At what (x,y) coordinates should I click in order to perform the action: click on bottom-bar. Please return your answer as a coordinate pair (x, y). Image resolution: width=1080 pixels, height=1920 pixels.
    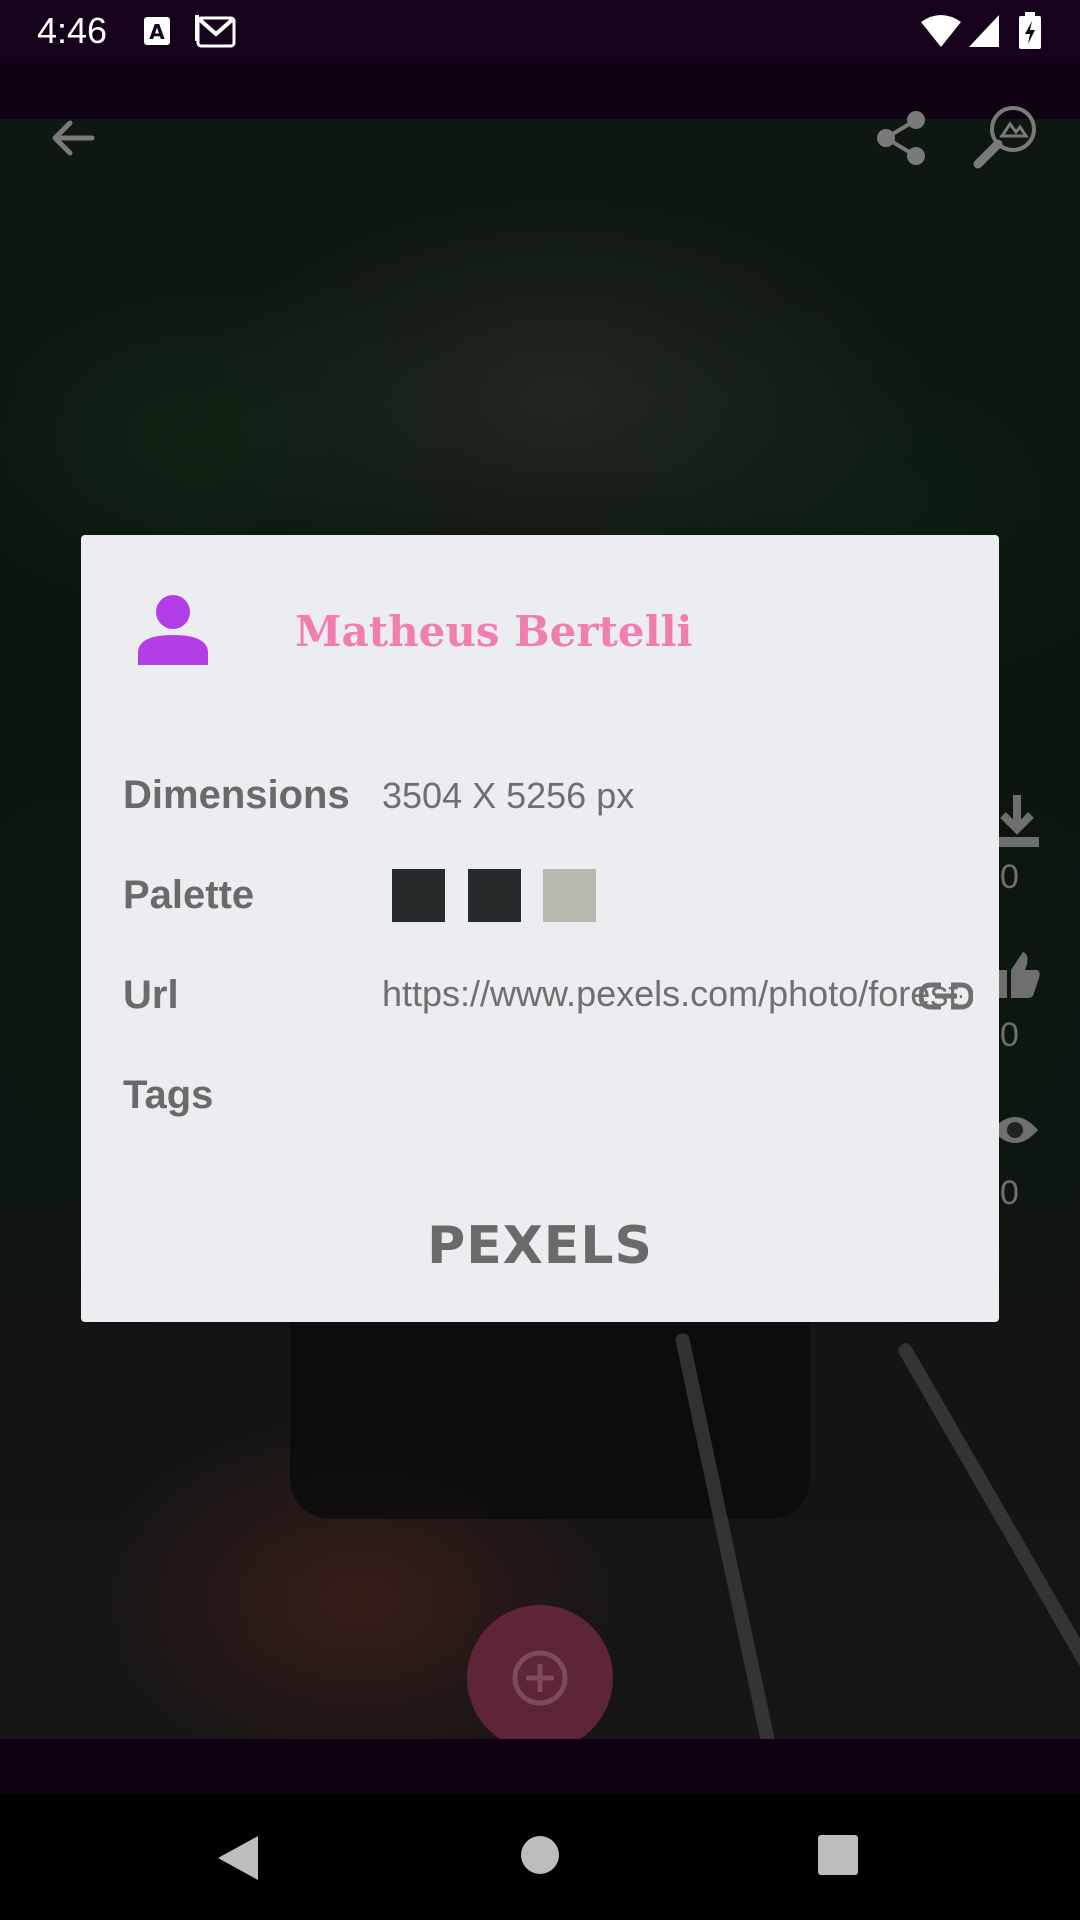
    Looking at the image, I should click on (540, 1766).